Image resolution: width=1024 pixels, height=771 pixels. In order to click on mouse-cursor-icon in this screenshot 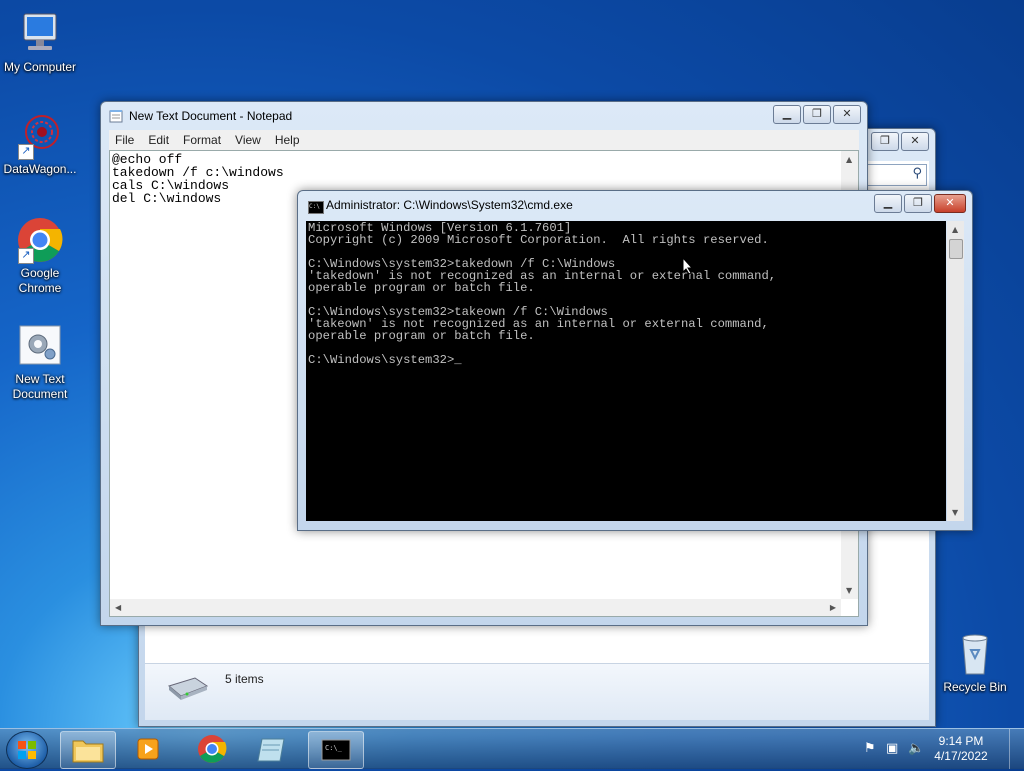, I will do `click(688, 267)`.